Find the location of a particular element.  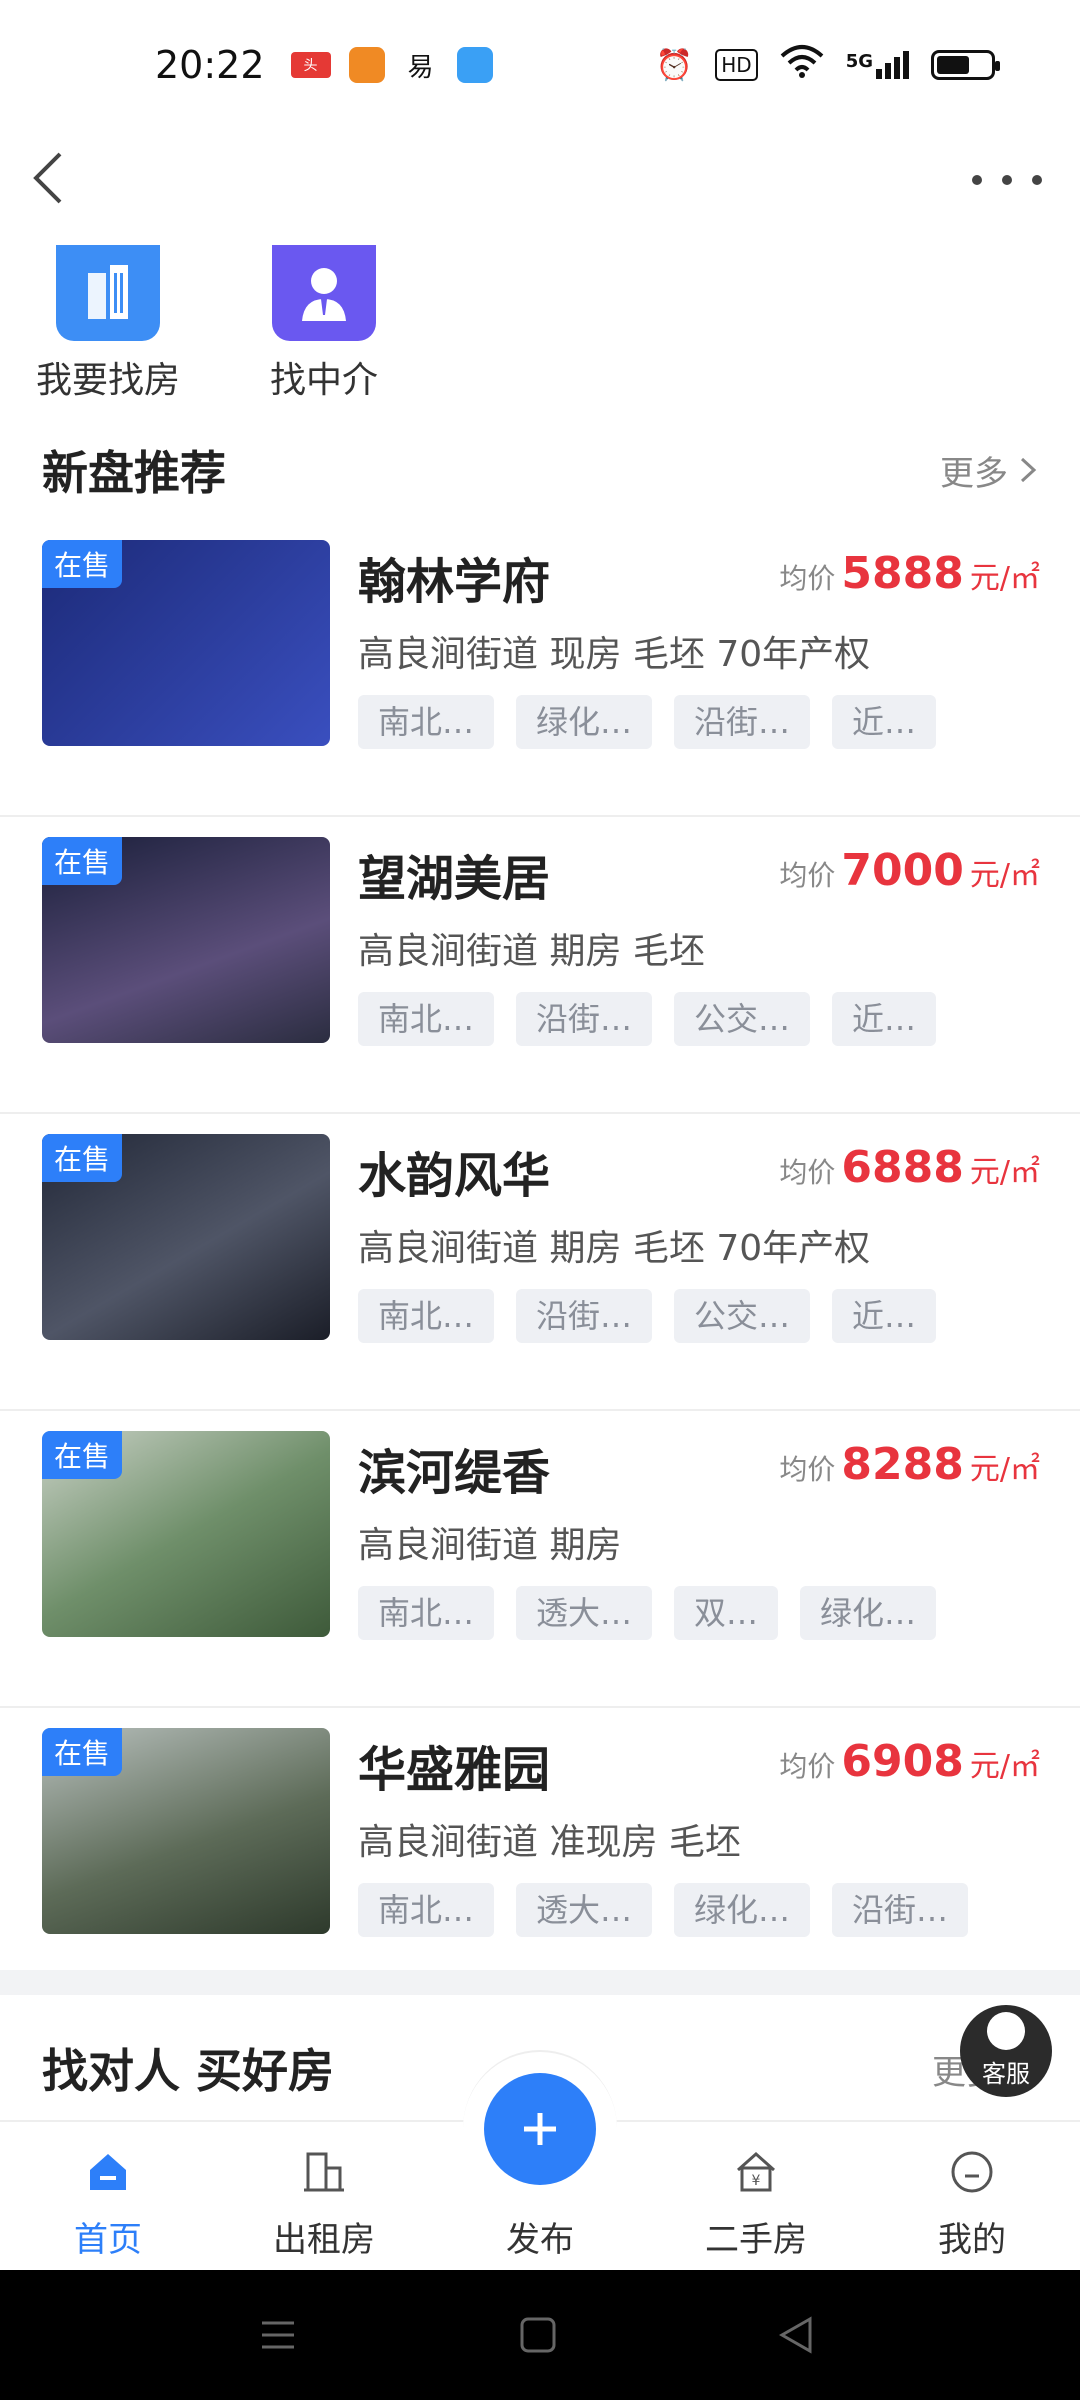

listing-price: 均价 6908 元/㎡ is located at coordinates (909, 1761).